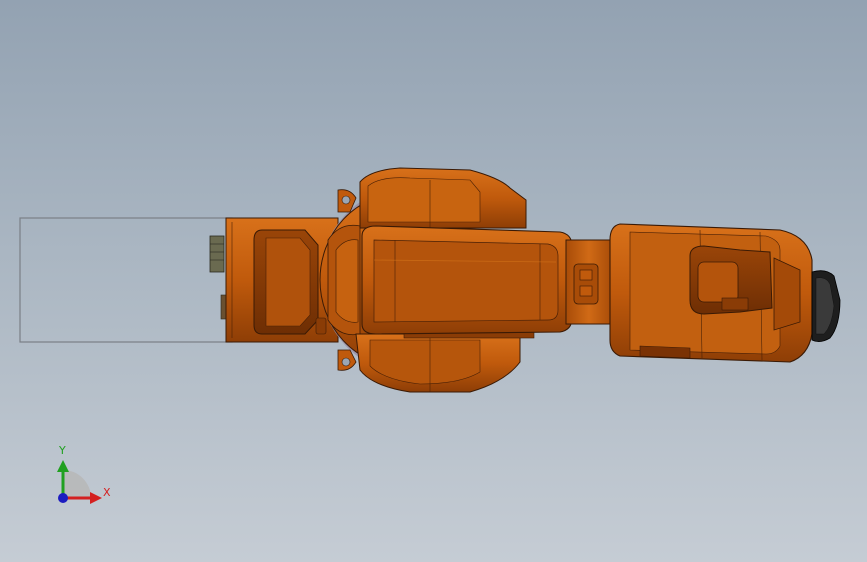  What do you see at coordinates (63, 498) in the screenshot?
I see `z-axis-dot` at bounding box center [63, 498].